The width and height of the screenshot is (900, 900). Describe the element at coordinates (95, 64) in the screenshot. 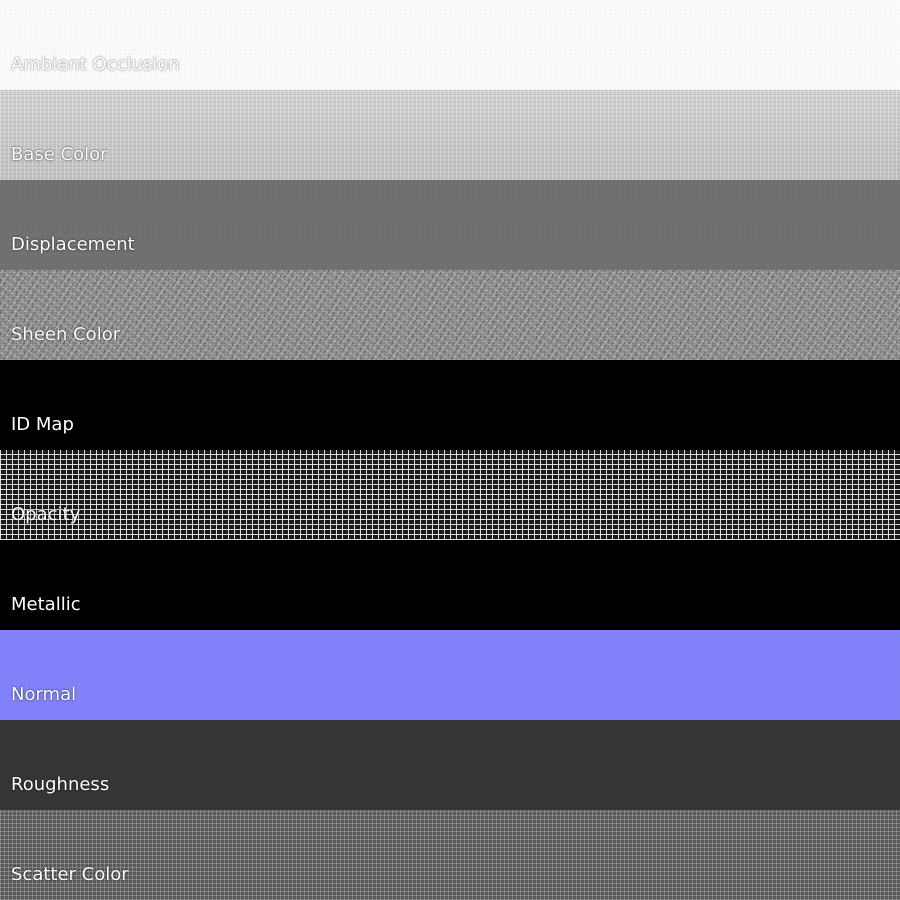

I see `ambient-occlusion-label: Ambient Occlusion` at that location.